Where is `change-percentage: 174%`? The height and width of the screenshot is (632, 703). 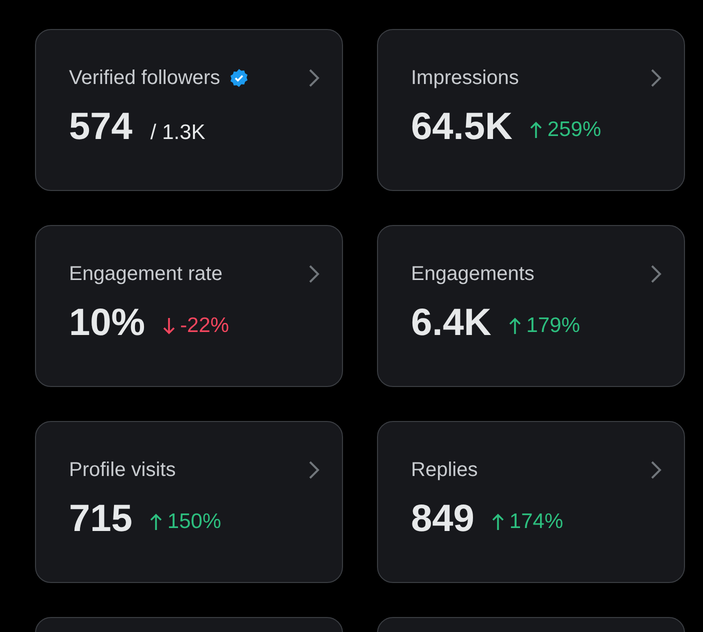
change-percentage: 174% is located at coordinates (527, 522).